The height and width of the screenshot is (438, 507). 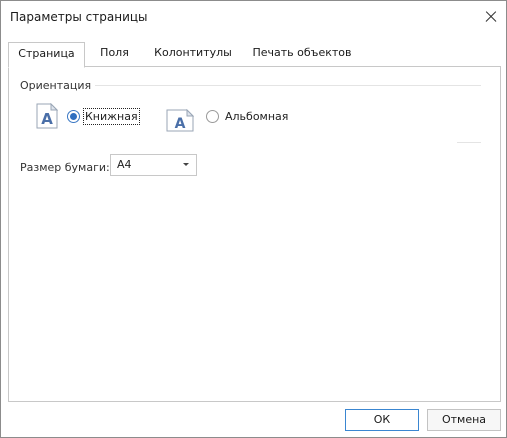 What do you see at coordinates (253, 17) in the screenshot?
I see `title-bar: Параметры страницы` at bounding box center [253, 17].